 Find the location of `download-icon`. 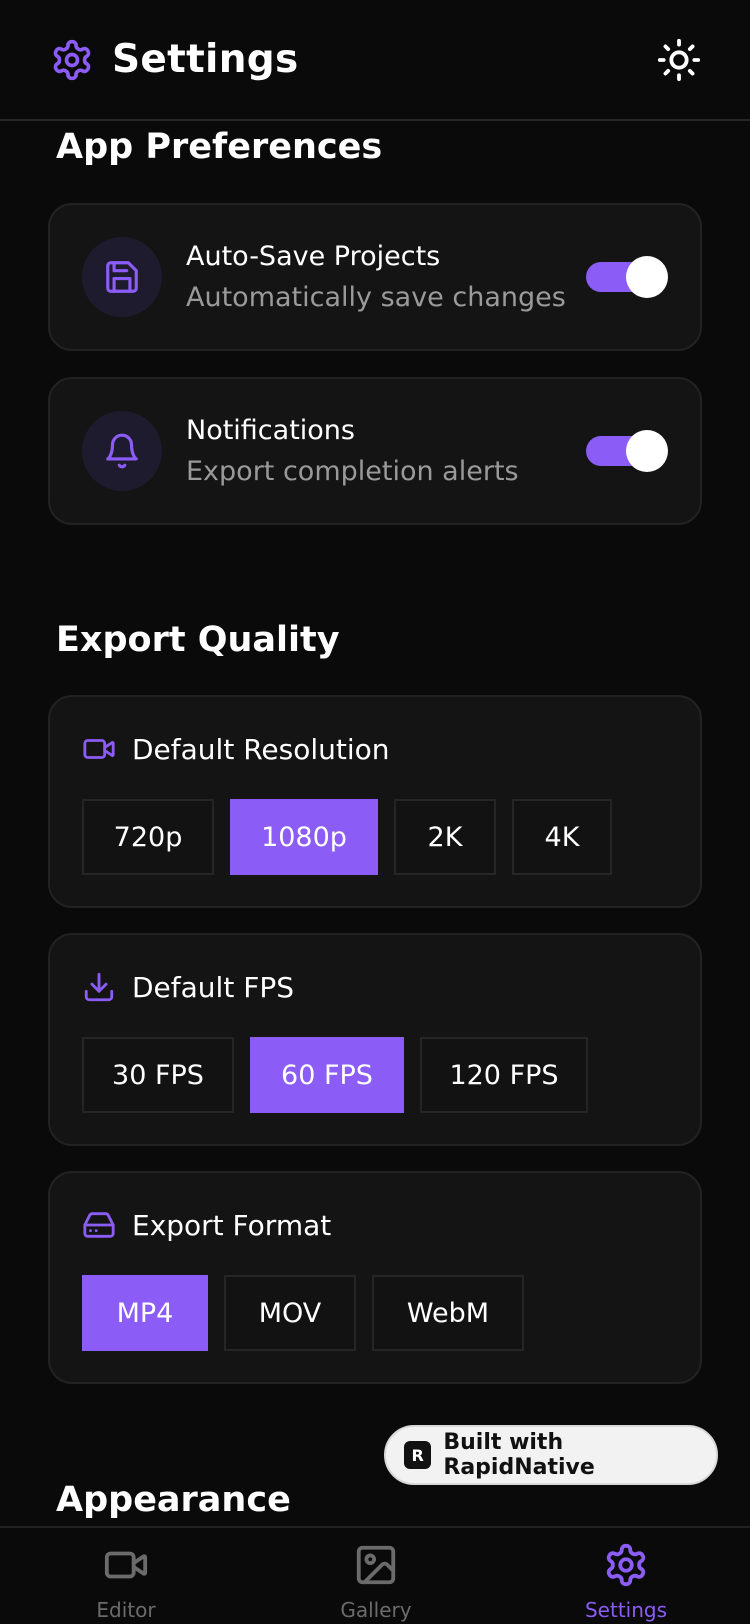

download-icon is located at coordinates (99, 987).